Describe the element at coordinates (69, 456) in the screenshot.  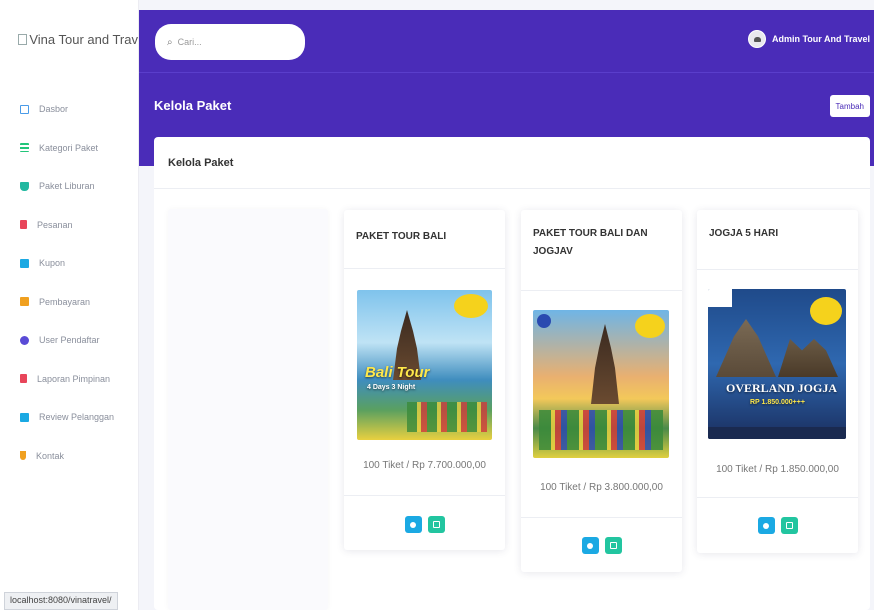
I see `sidebar-item-kontak: Kontak` at that location.